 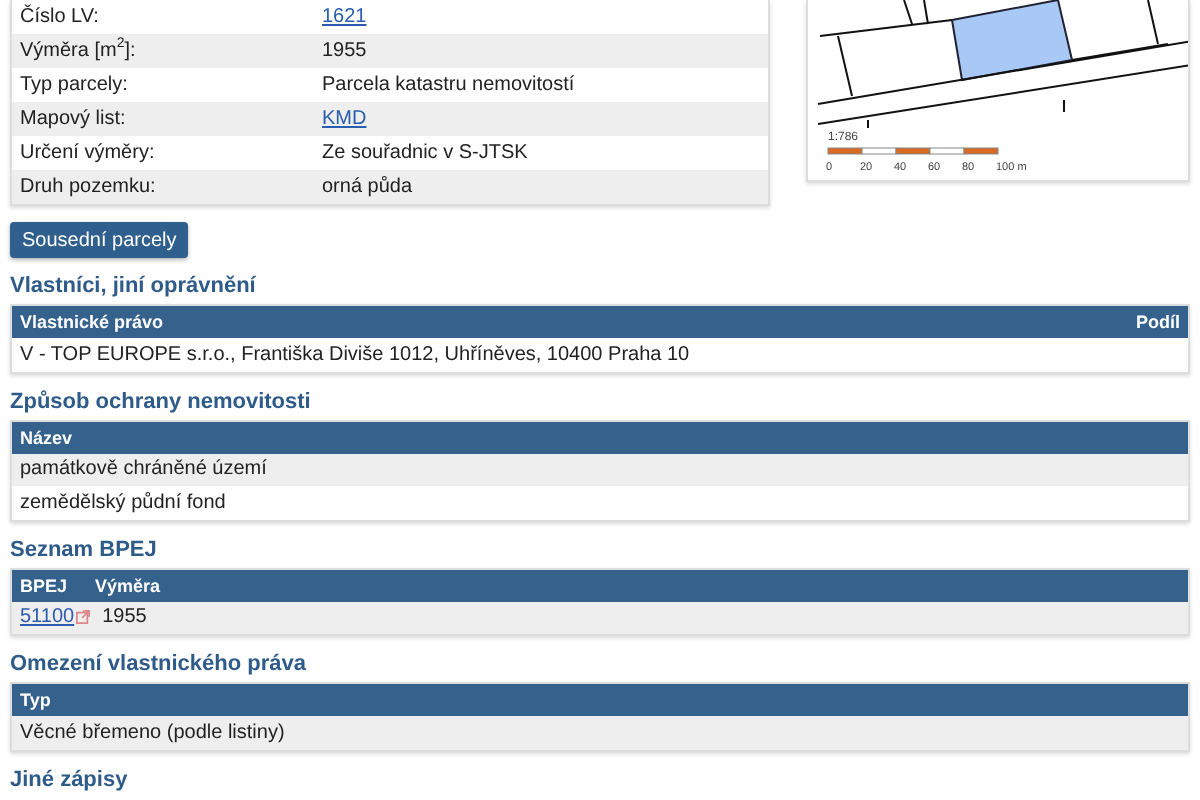 I want to click on table-cell-text: Parcela katastru nemovitostí, so click(x=449, y=85).